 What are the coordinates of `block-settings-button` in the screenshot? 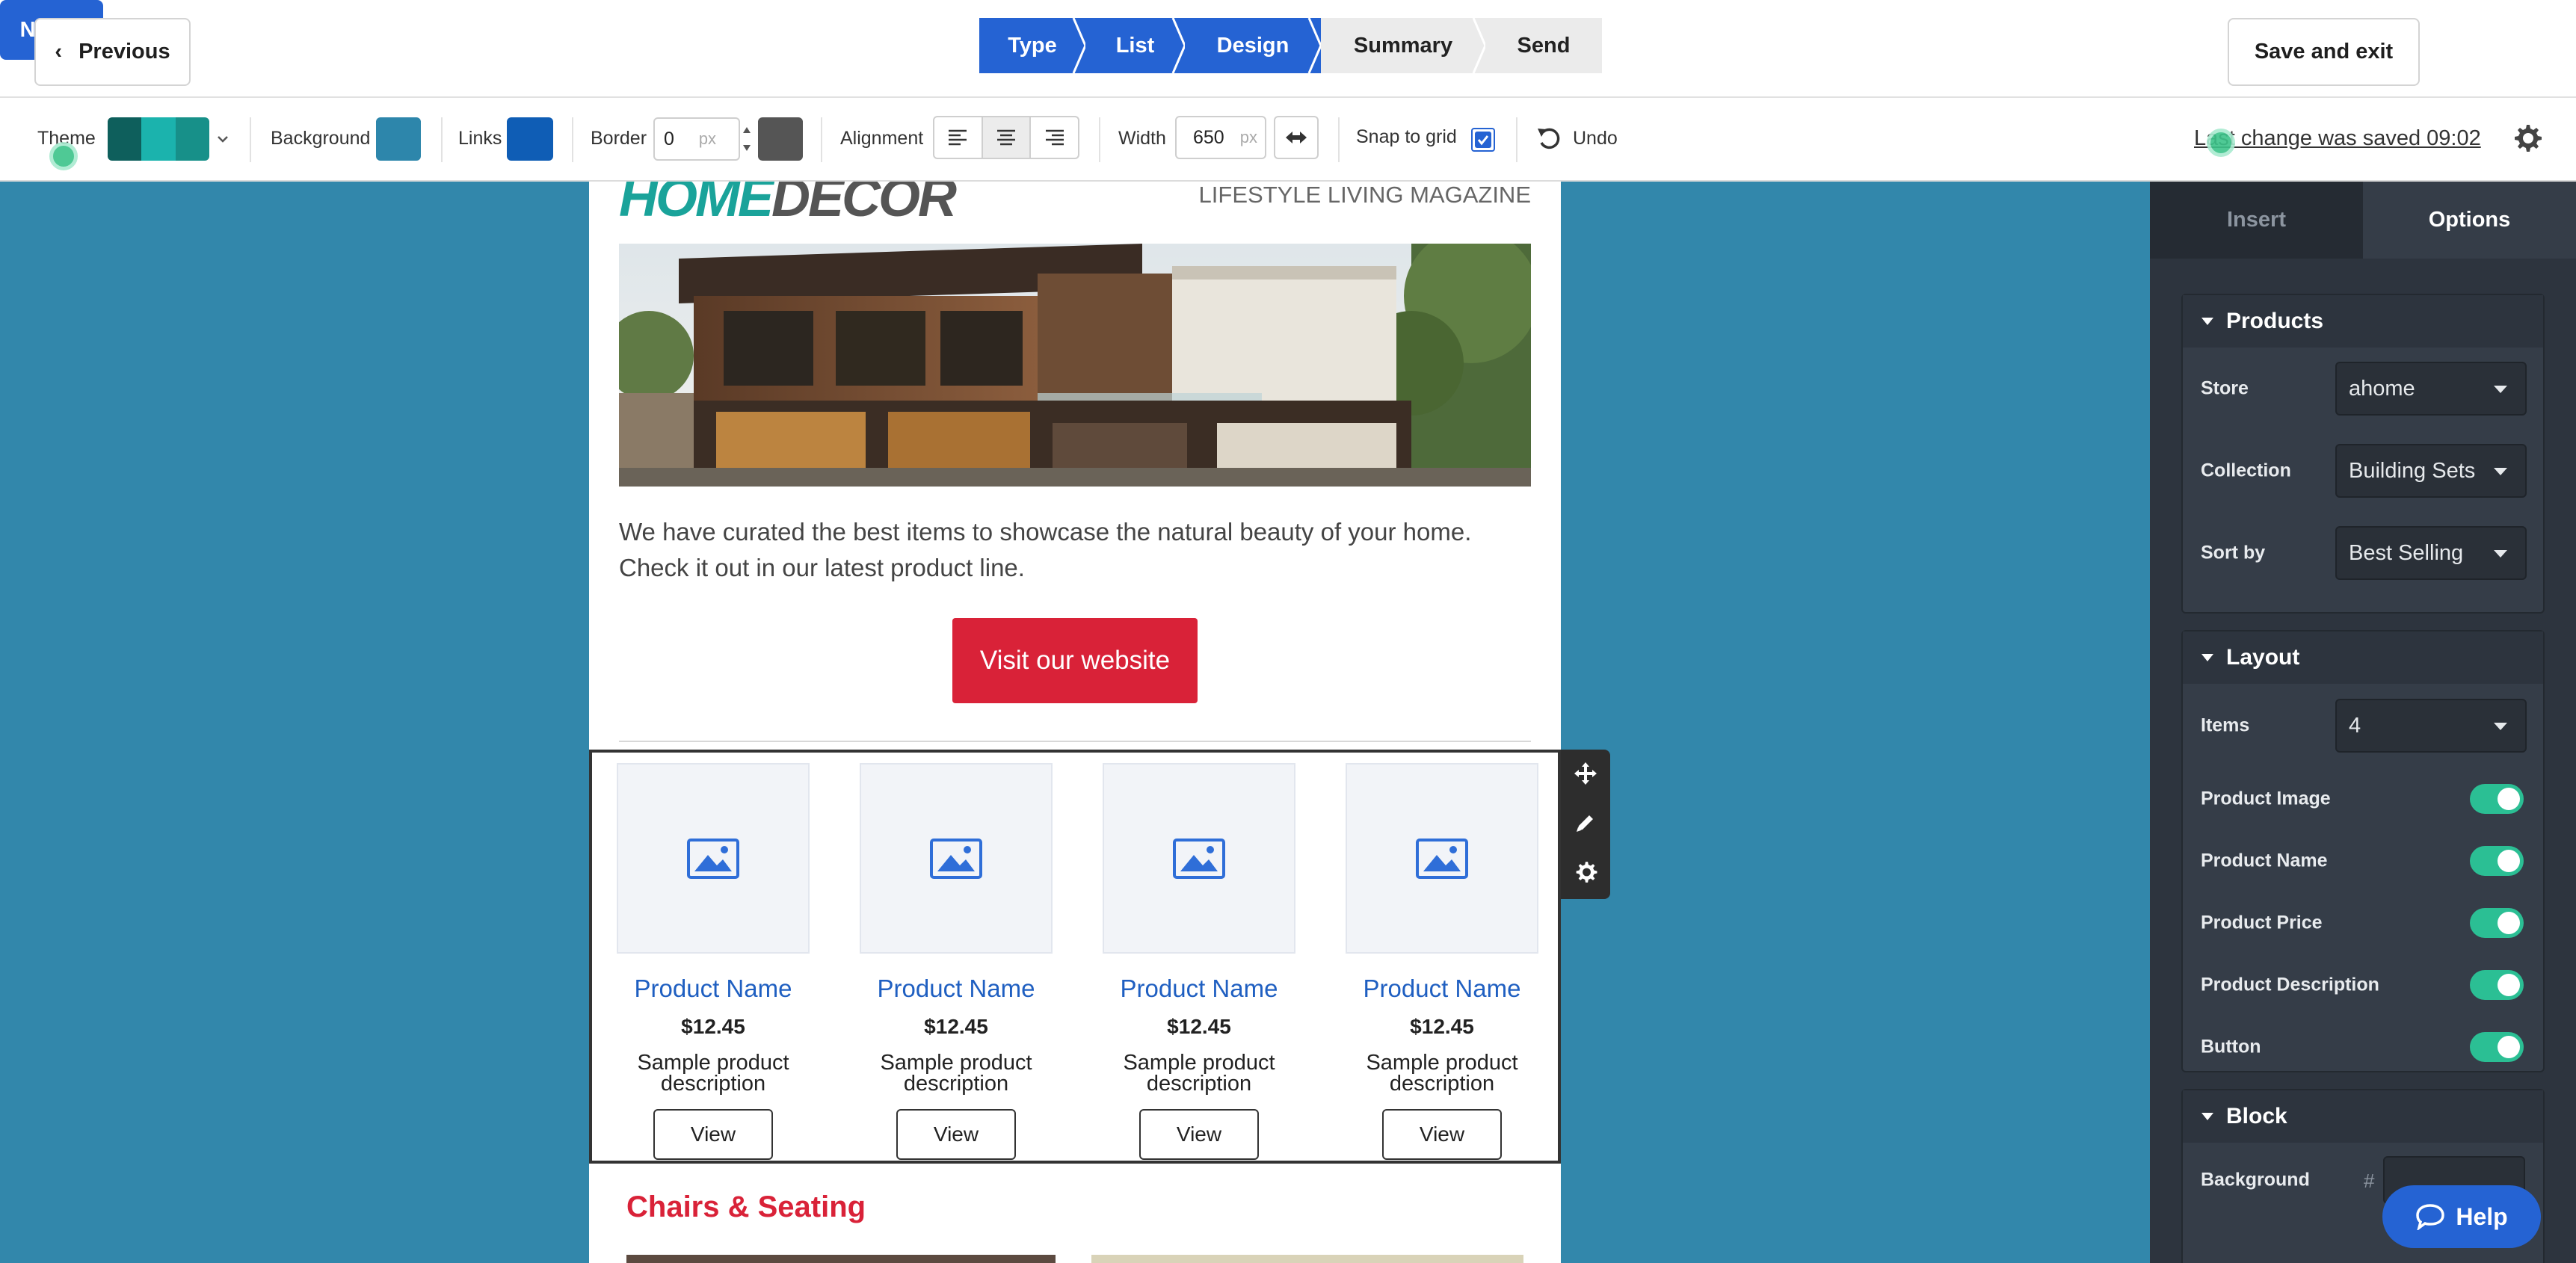 It's located at (1585, 872).